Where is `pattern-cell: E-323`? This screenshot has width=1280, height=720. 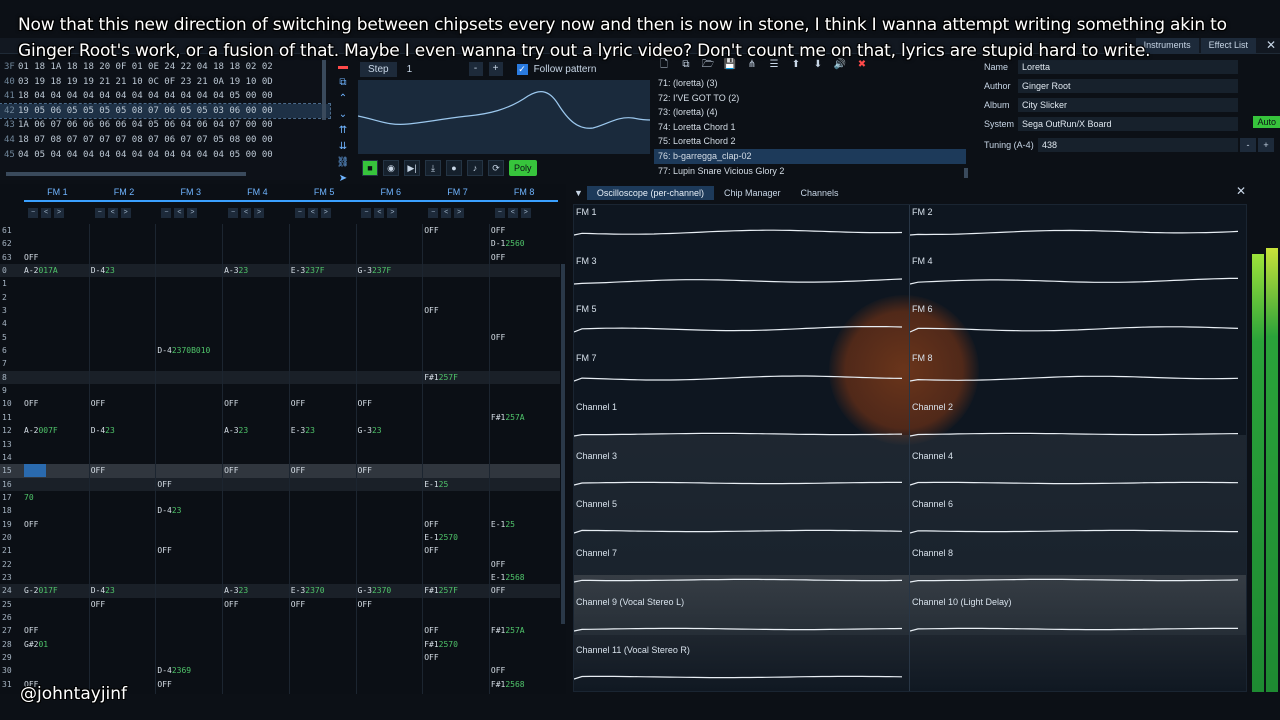 pattern-cell: E-323 is located at coordinates (303, 430).